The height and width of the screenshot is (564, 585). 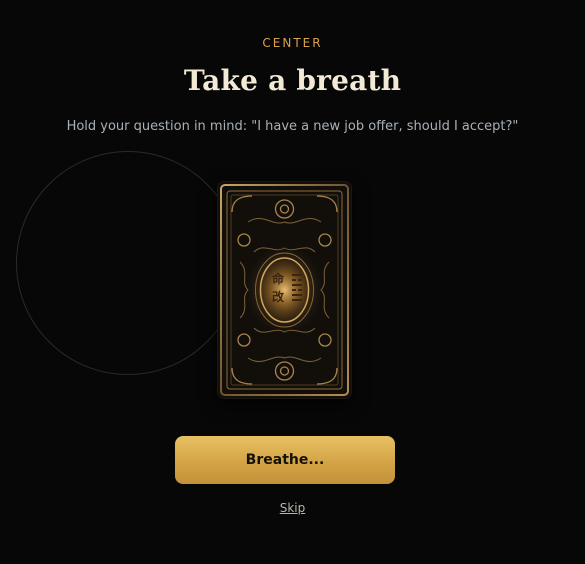 What do you see at coordinates (292, 43) in the screenshot?
I see `step-label: CENTER` at bounding box center [292, 43].